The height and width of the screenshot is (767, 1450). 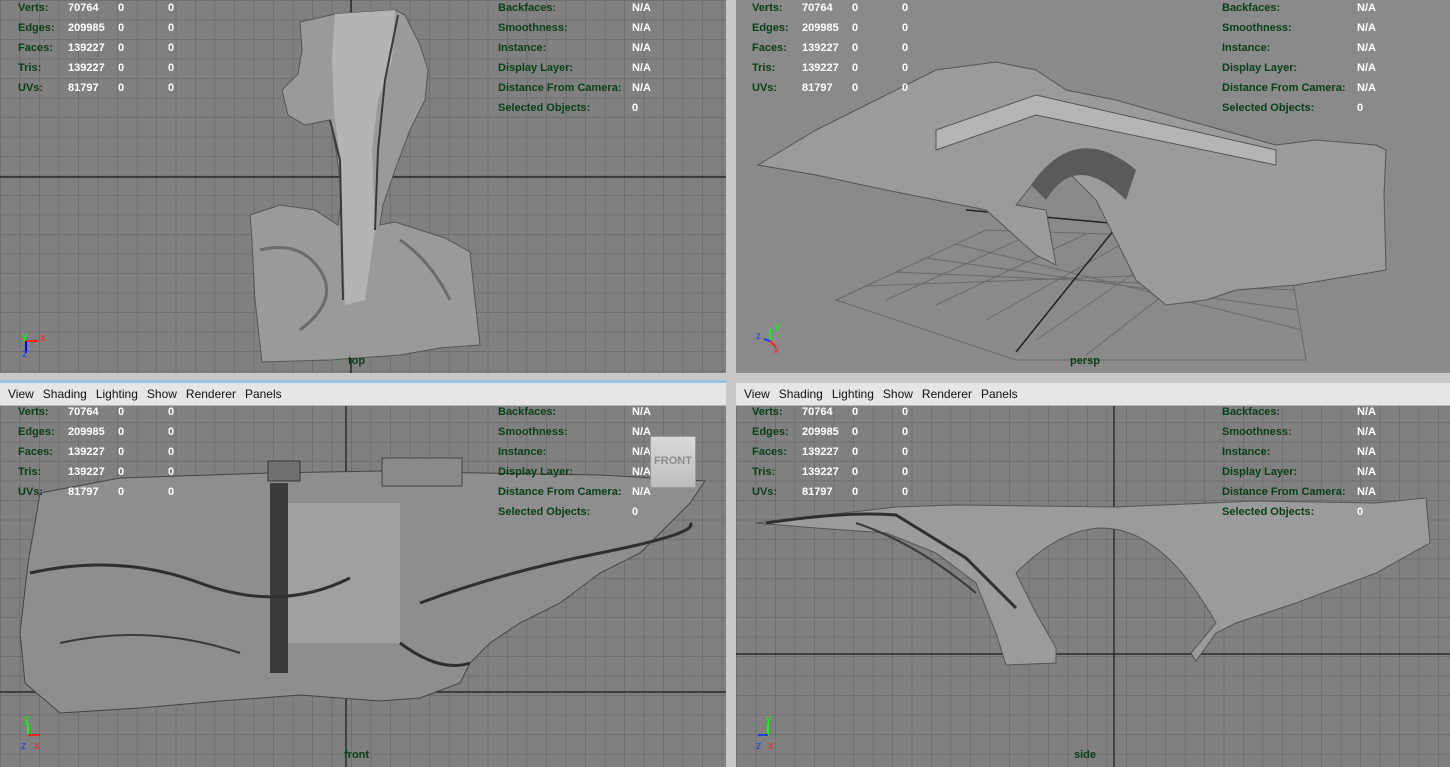 I want to click on edges-value: 209985, so click(x=86, y=432).